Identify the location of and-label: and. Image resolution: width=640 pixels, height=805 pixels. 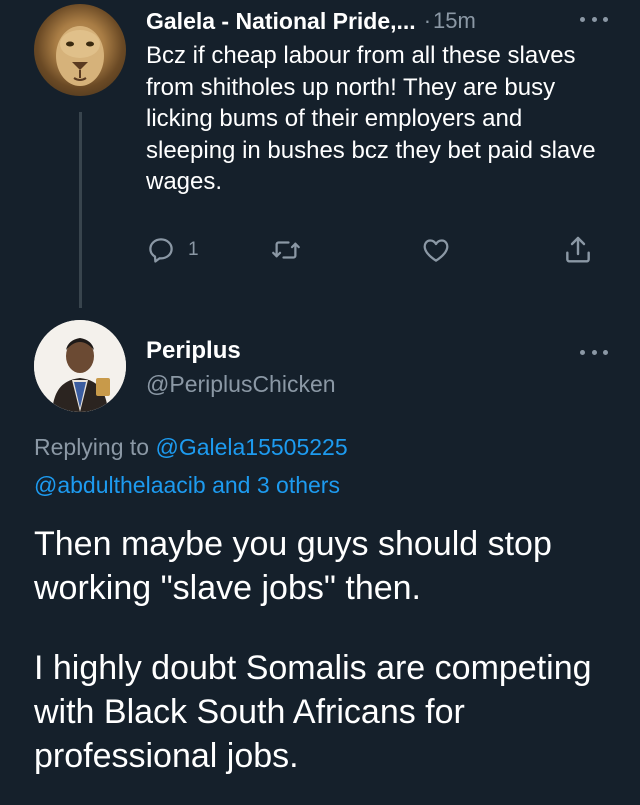
(231, 485).